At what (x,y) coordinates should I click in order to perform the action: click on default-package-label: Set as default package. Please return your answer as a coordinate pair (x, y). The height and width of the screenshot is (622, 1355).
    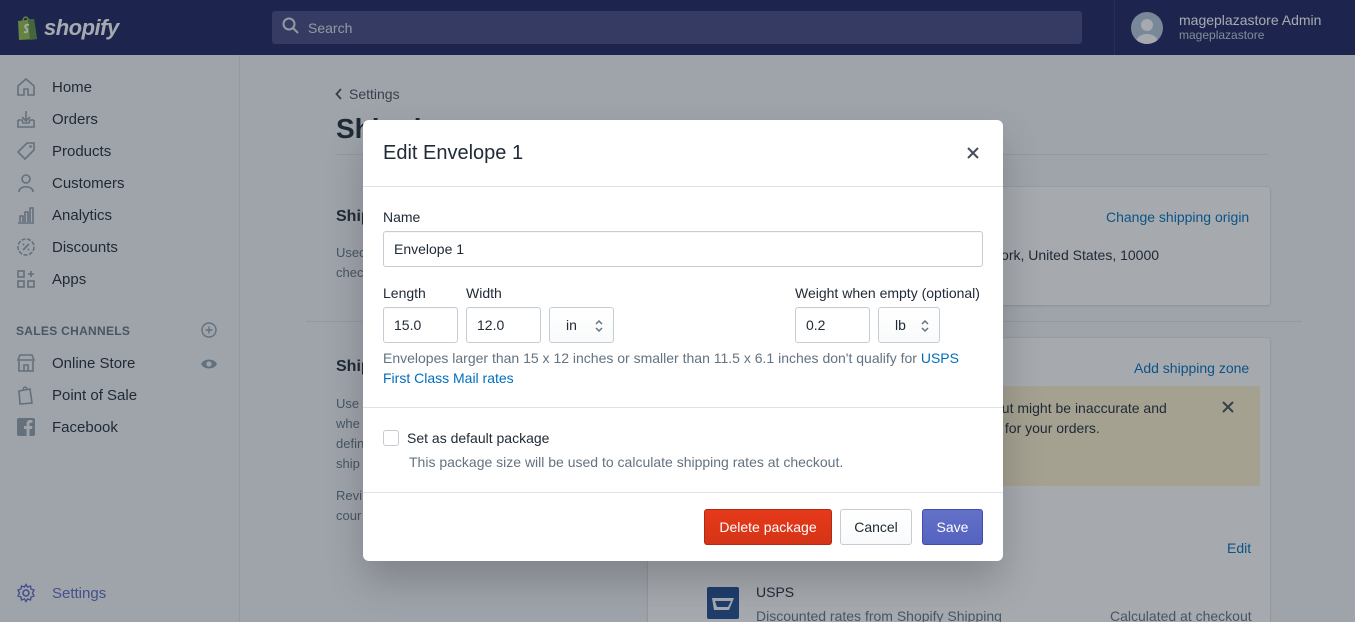
    Looking at the image, I should click on (478, 438).